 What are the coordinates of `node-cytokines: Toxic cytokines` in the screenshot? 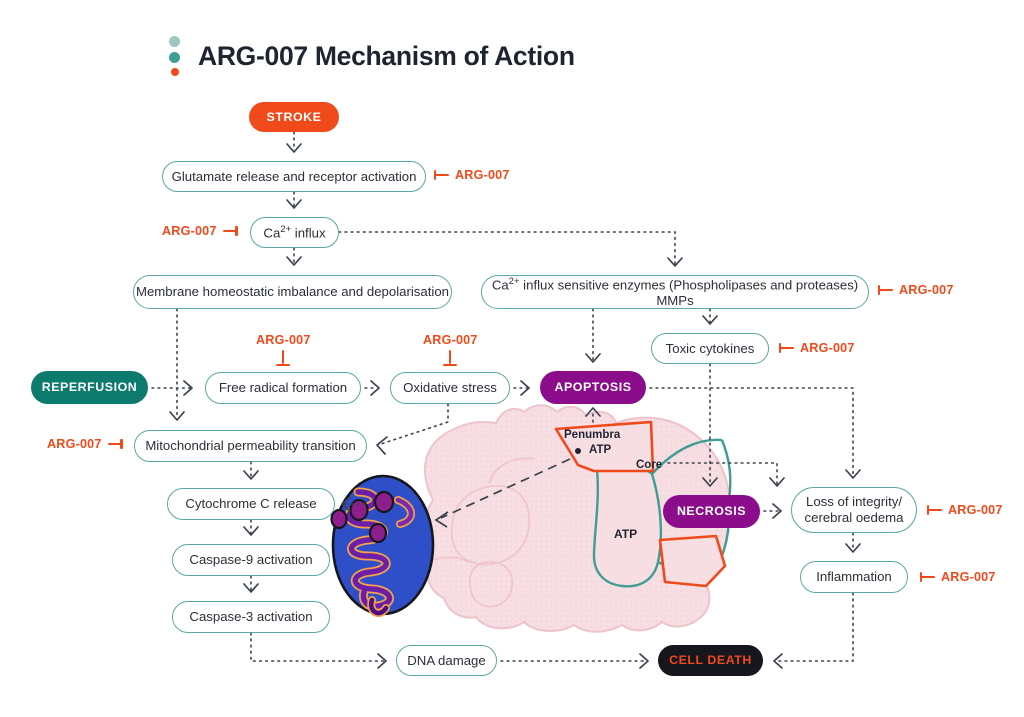 It's located at (710, 348).